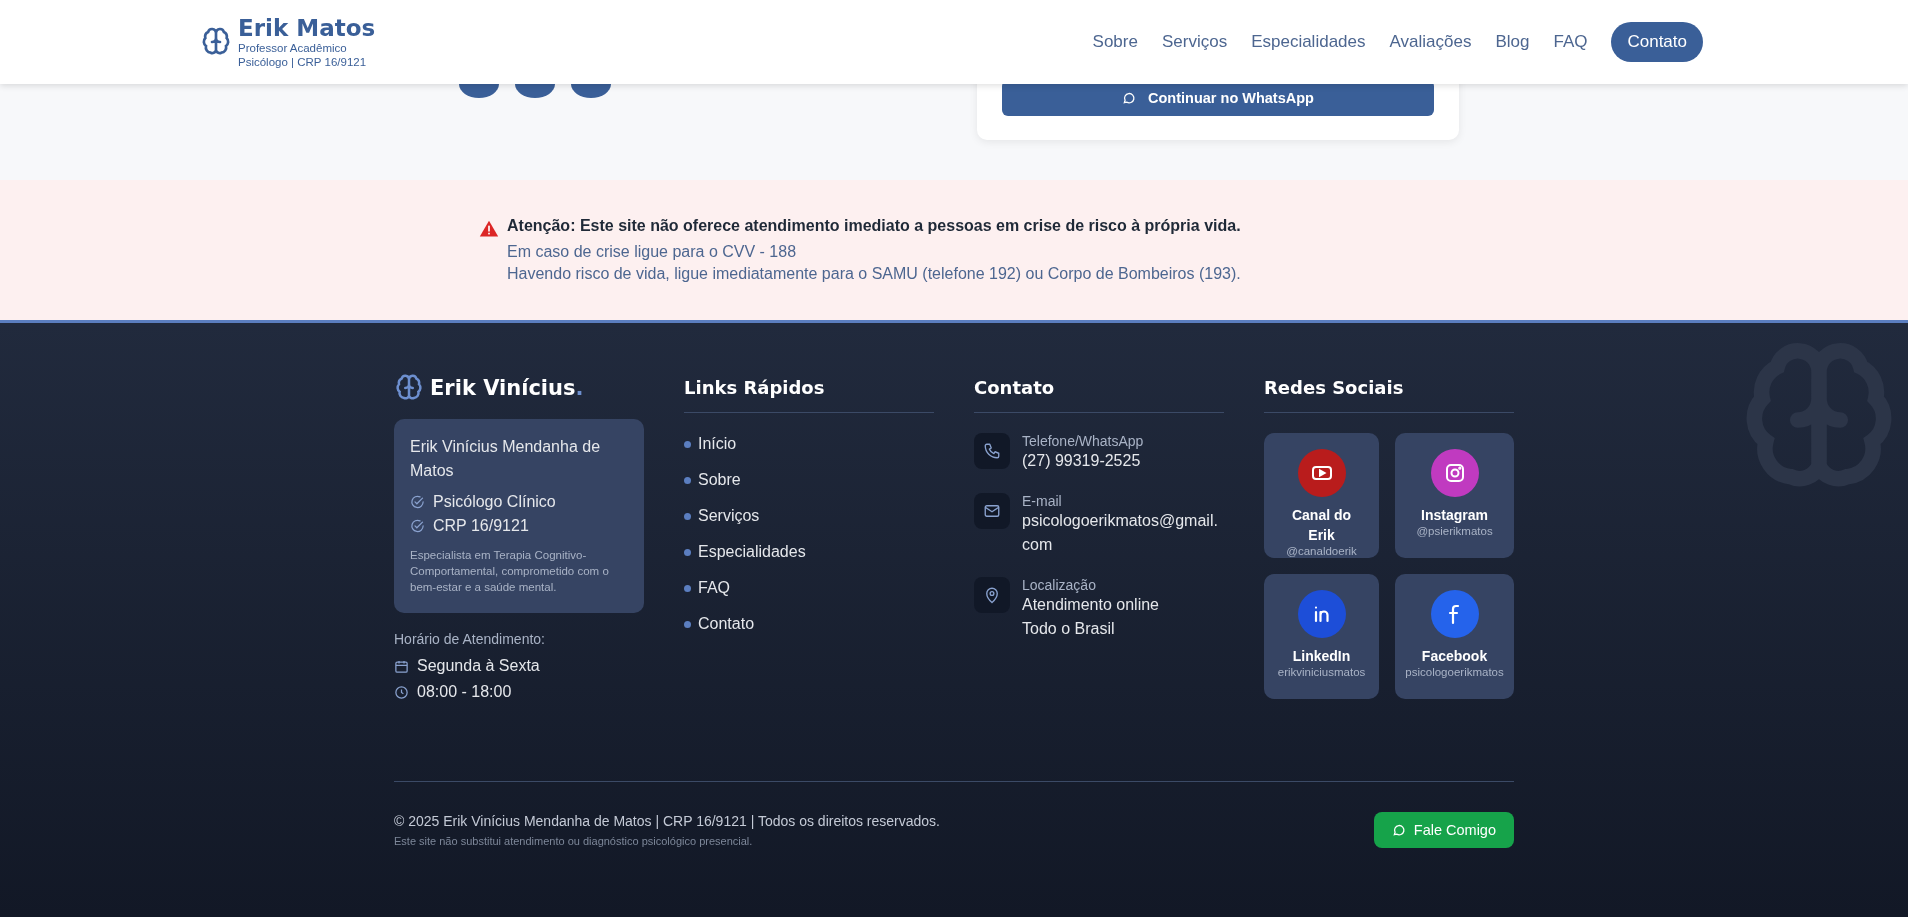 The height and width of the screenshot is (917, 1908). I want to click on social-name: LinkedIn, so click(1321, 656).